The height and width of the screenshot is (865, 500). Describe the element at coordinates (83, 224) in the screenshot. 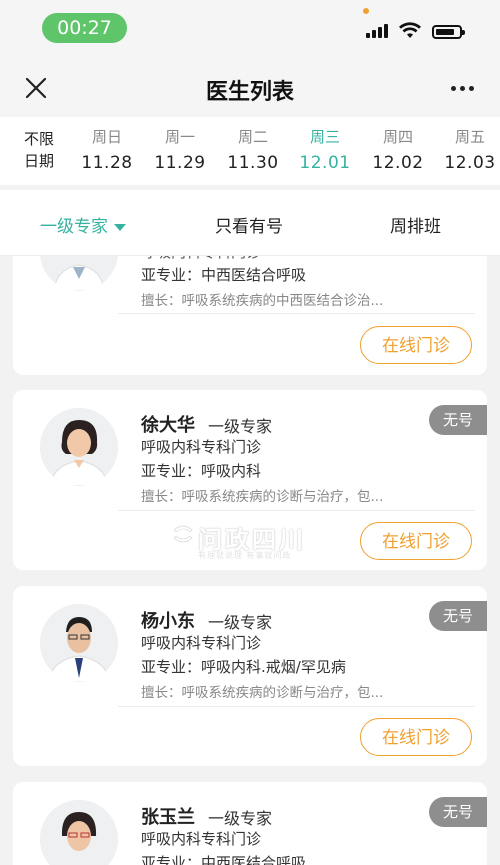

I see `filter-level-dropdown: 一级专家` at that location.